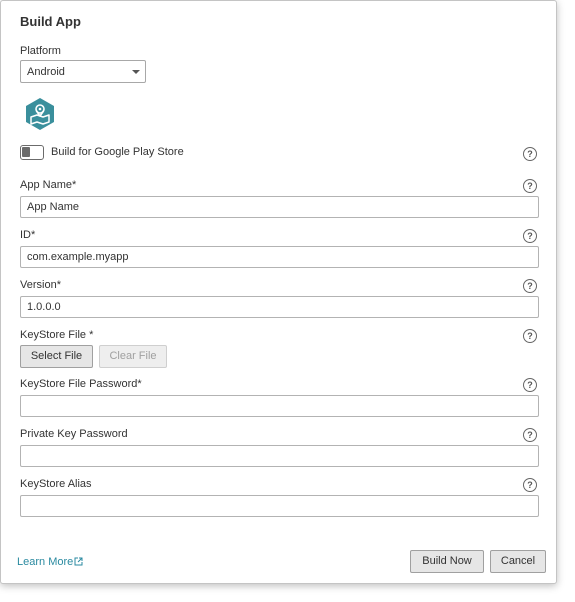  Describe the element at coordinates (136, 72) in the screenshot. I see `chevron-down-icon` at that location.